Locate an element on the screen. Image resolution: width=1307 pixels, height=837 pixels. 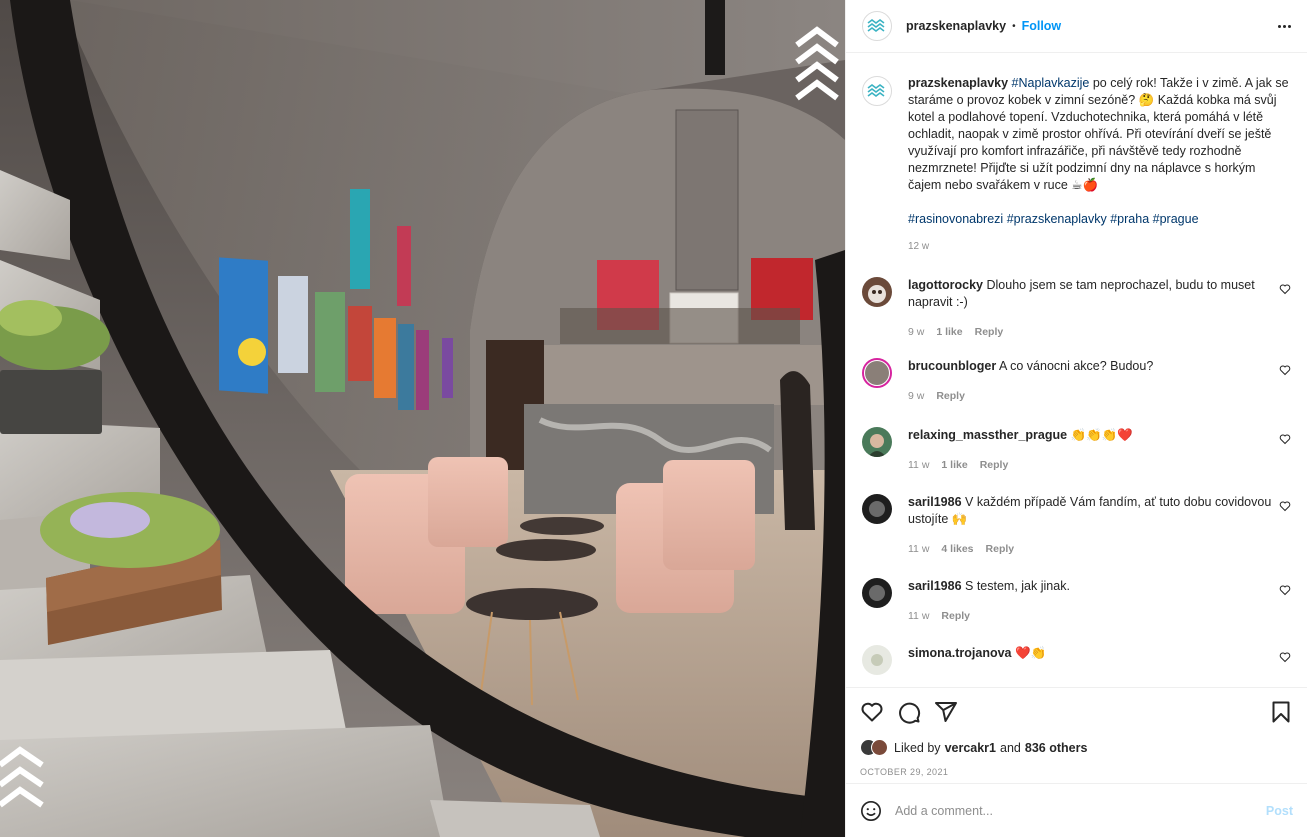
hashtag-link: #rasinovonabrezi is located at coordinates (955, 219).